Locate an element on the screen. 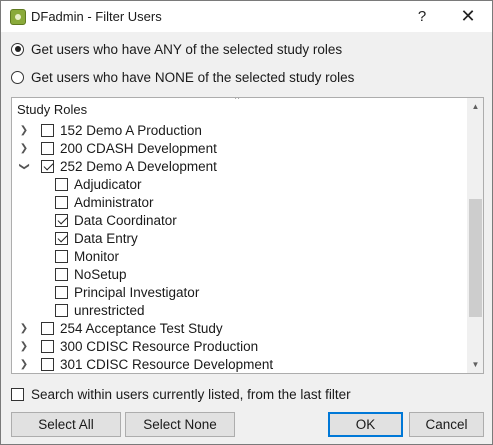 Image resolution: width=493 pixels, height=445 pixels. tree-item-role-data-coordinator: Data Coordinator is located at coordinates (116, 220).